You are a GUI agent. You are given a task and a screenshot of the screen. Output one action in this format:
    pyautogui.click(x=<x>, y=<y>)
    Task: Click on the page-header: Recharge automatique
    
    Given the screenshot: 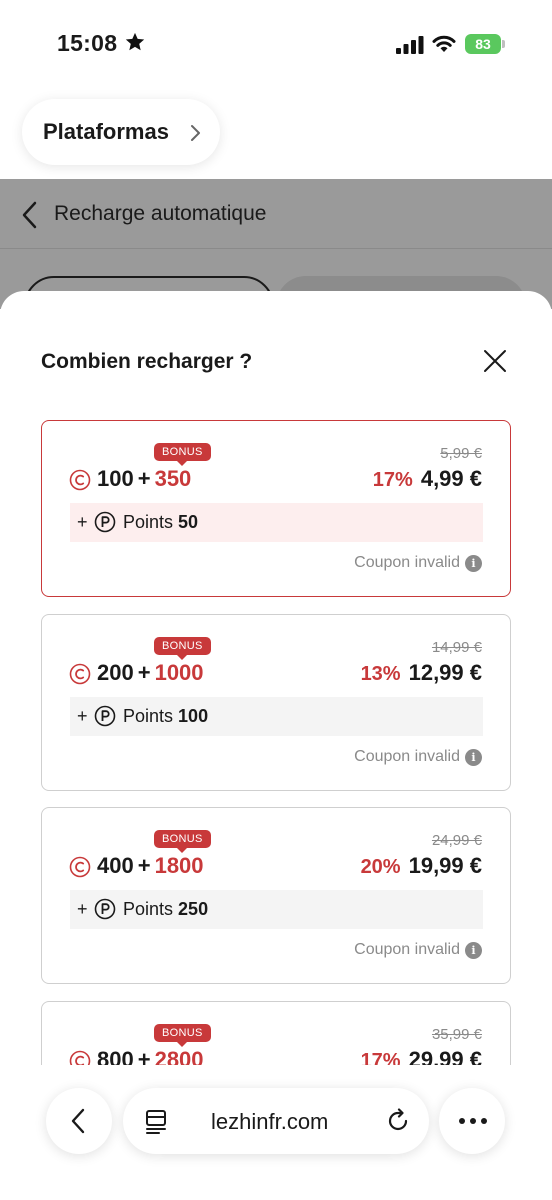 What is the action you would take?
    pyautogui.click(x=276, y=214)
    